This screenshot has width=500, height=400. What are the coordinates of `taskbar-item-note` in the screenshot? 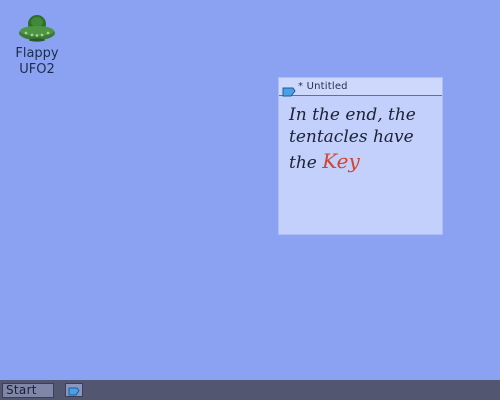 It's located at (74, 390).